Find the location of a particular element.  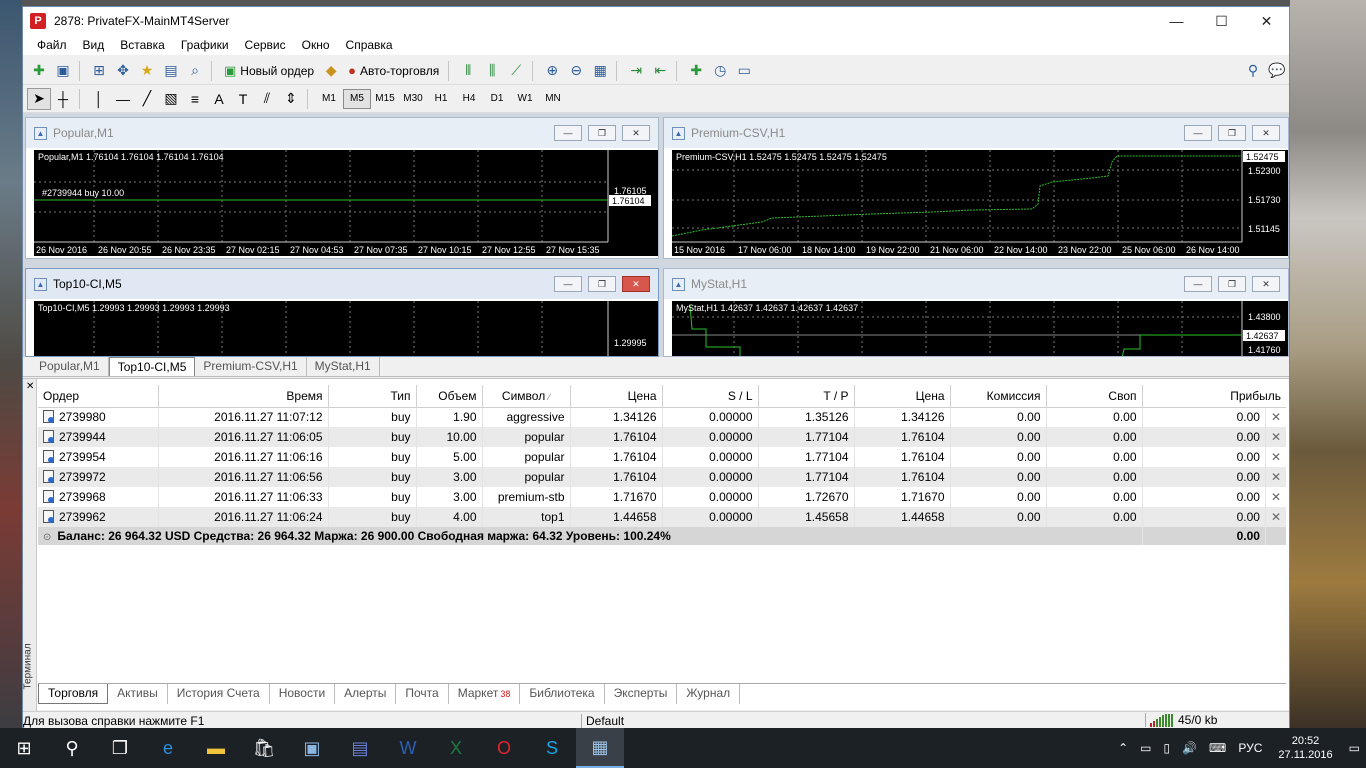

tab-experts: Эксперты is located at coordinates (641, 694).